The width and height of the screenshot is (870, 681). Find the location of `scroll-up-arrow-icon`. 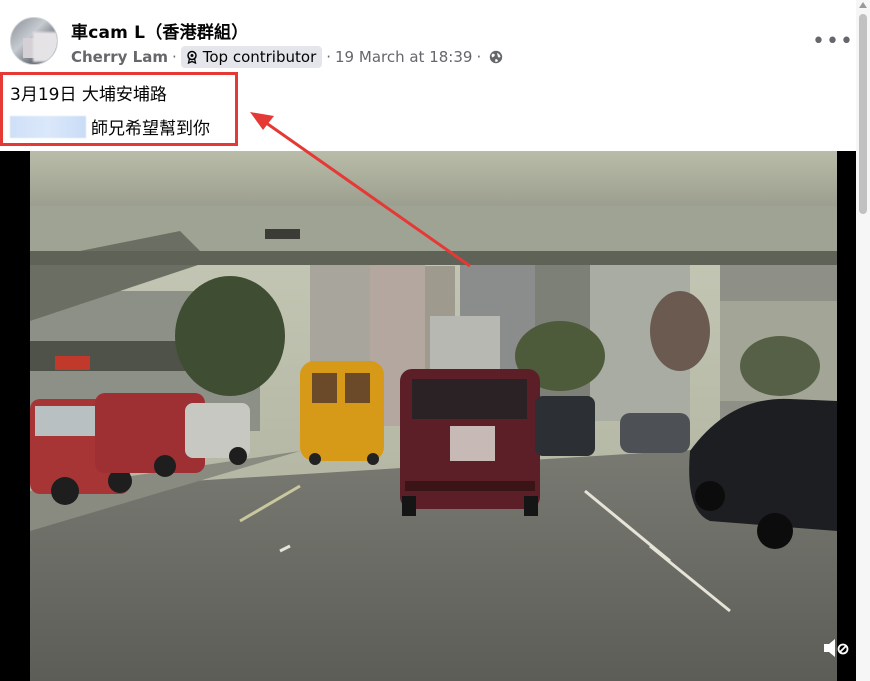

scroll-up-arrow-icon is located at coordinates (863, 5).